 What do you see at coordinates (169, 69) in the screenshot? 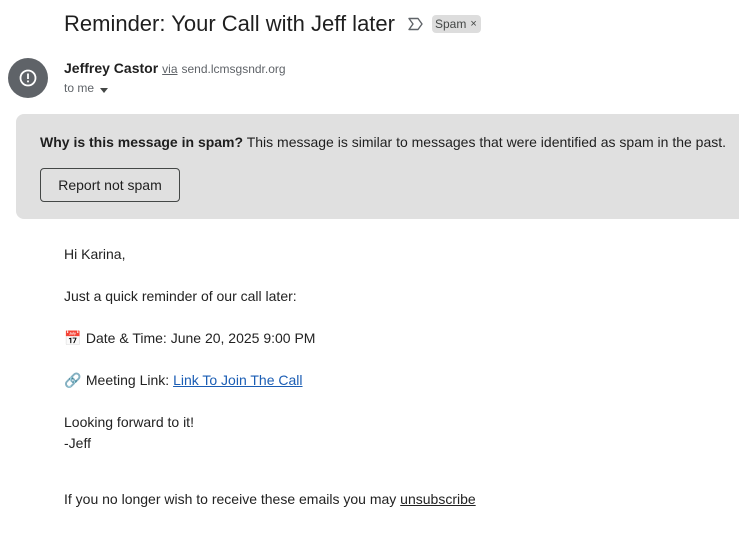
I see `sender-via-link: via` at bounding box center [169, 69].